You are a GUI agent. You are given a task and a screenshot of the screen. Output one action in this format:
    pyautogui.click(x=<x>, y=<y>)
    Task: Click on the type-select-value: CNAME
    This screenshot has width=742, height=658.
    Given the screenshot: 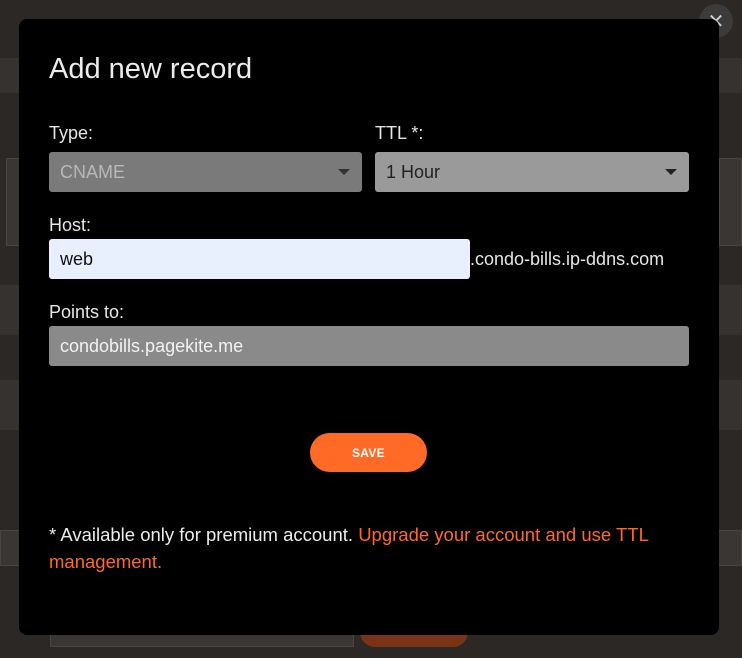 What is the action you would take?
    pyautogui.click(x=93, y=171)
    